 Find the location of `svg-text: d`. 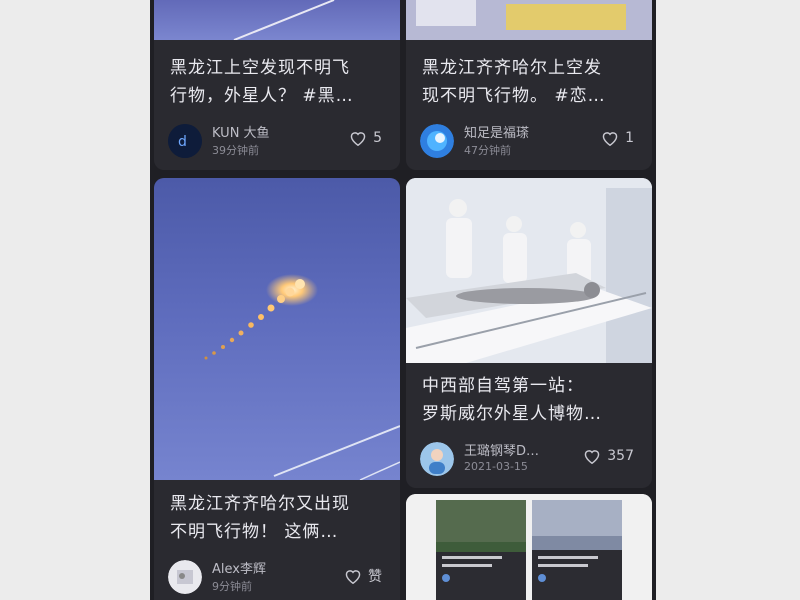

svg-text: d is located at coordinates (182, 142).